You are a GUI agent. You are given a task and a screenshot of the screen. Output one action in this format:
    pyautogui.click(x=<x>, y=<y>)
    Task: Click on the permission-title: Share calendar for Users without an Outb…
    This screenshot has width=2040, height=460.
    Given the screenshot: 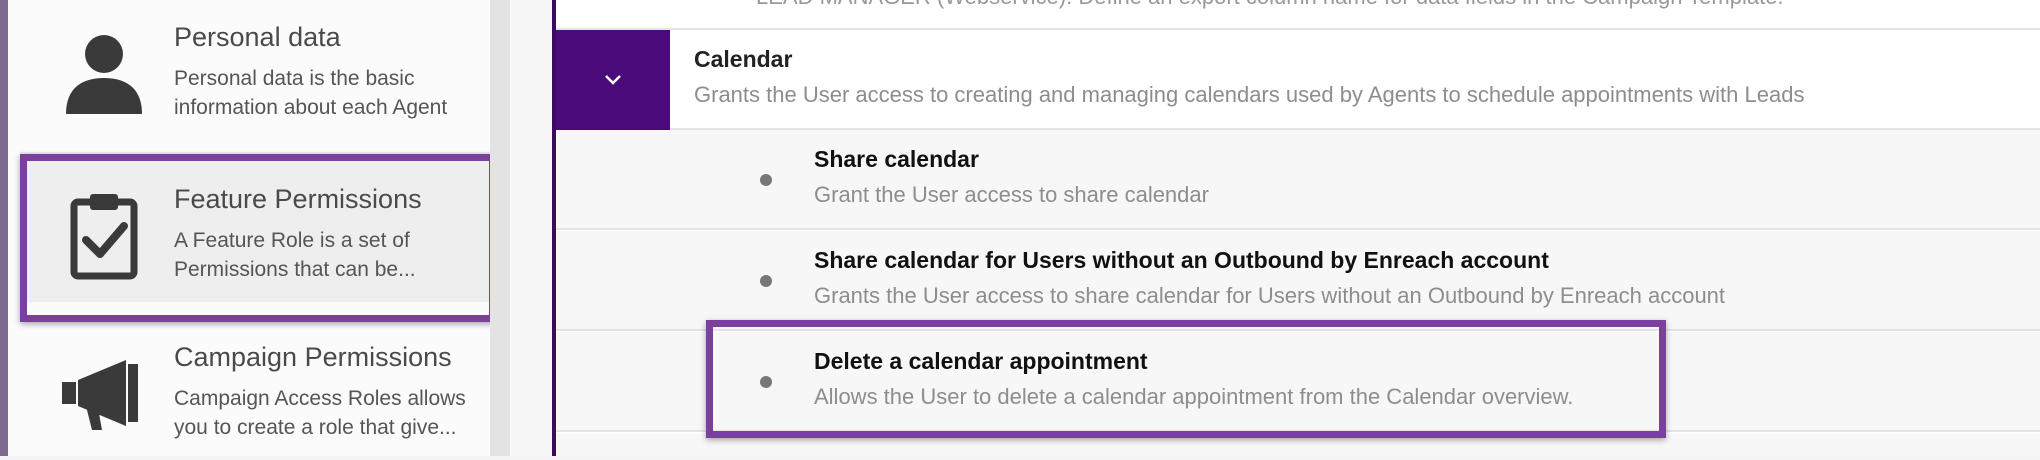 What is the action you would take?
    pyautogui.click(x=1181, y=260)
    